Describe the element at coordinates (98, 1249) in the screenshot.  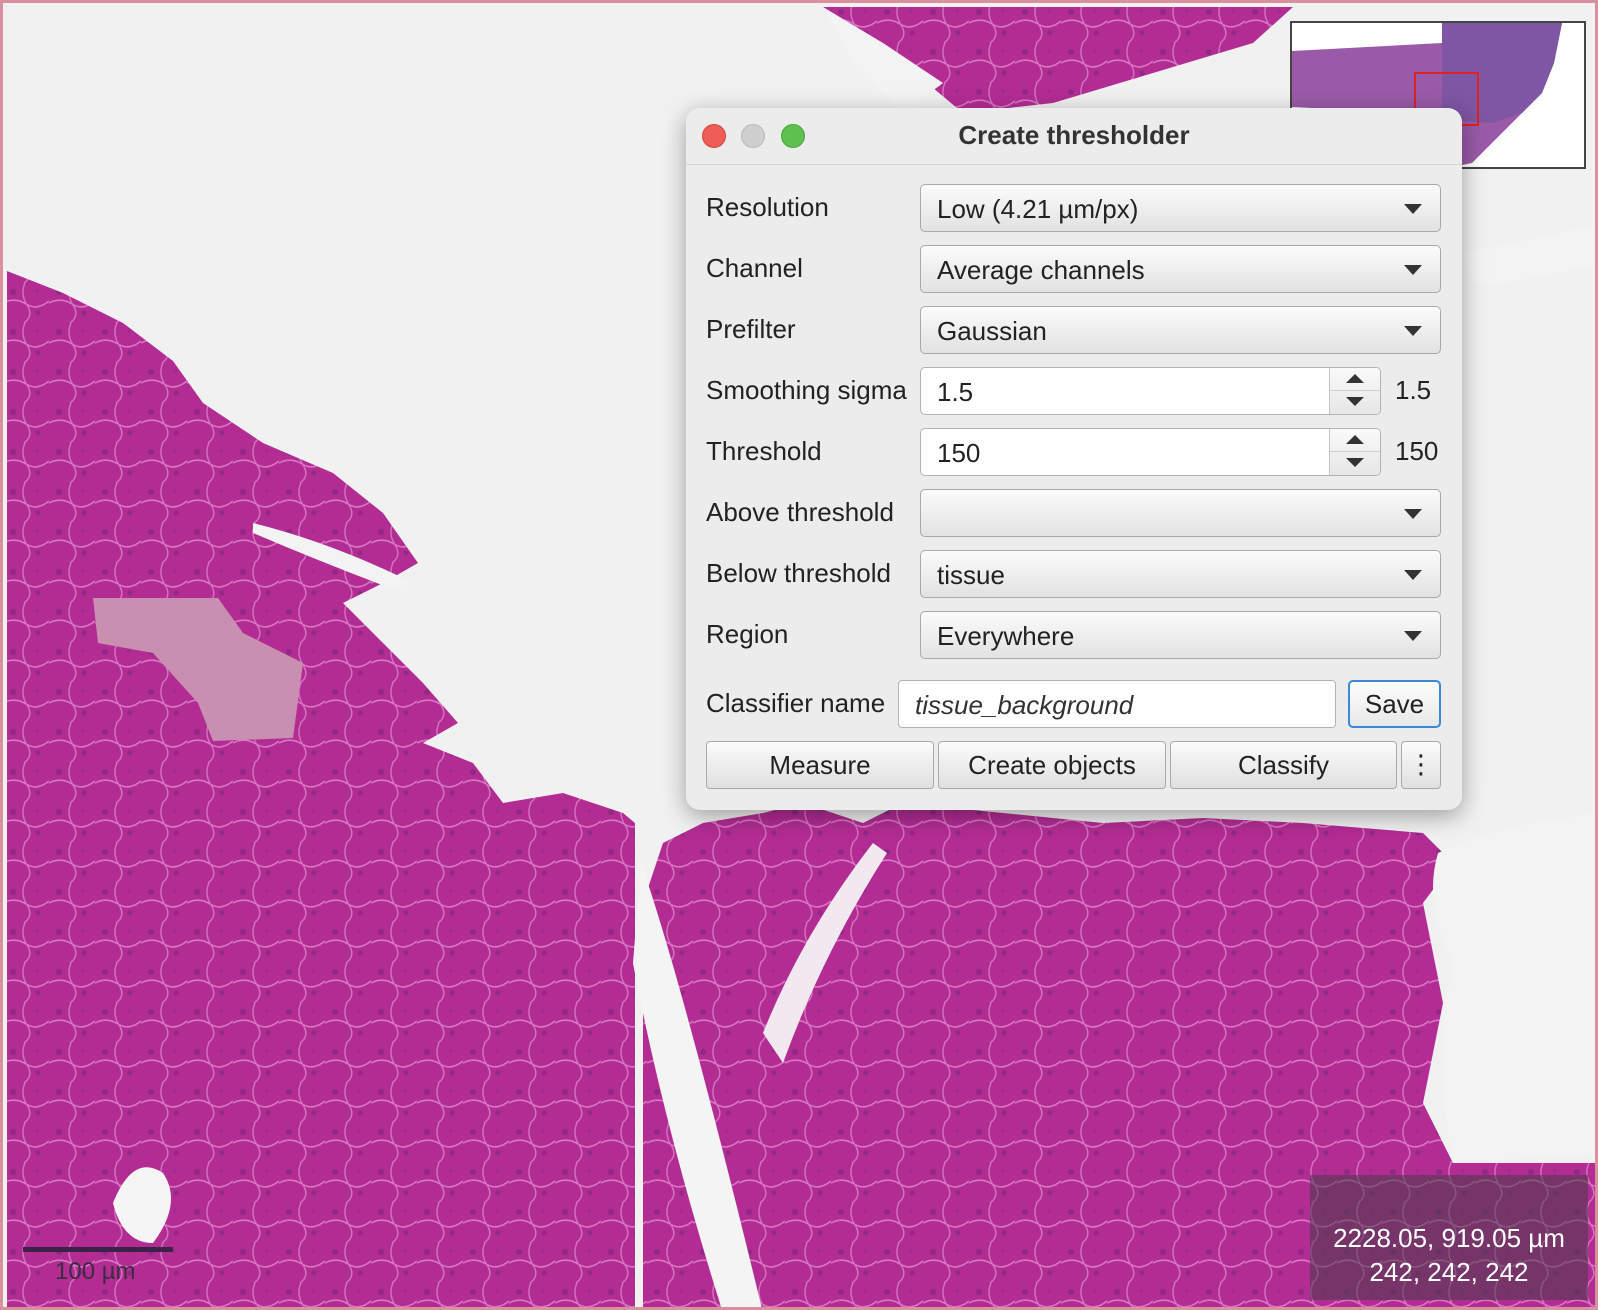
I see `scale-bar-line` at that location.